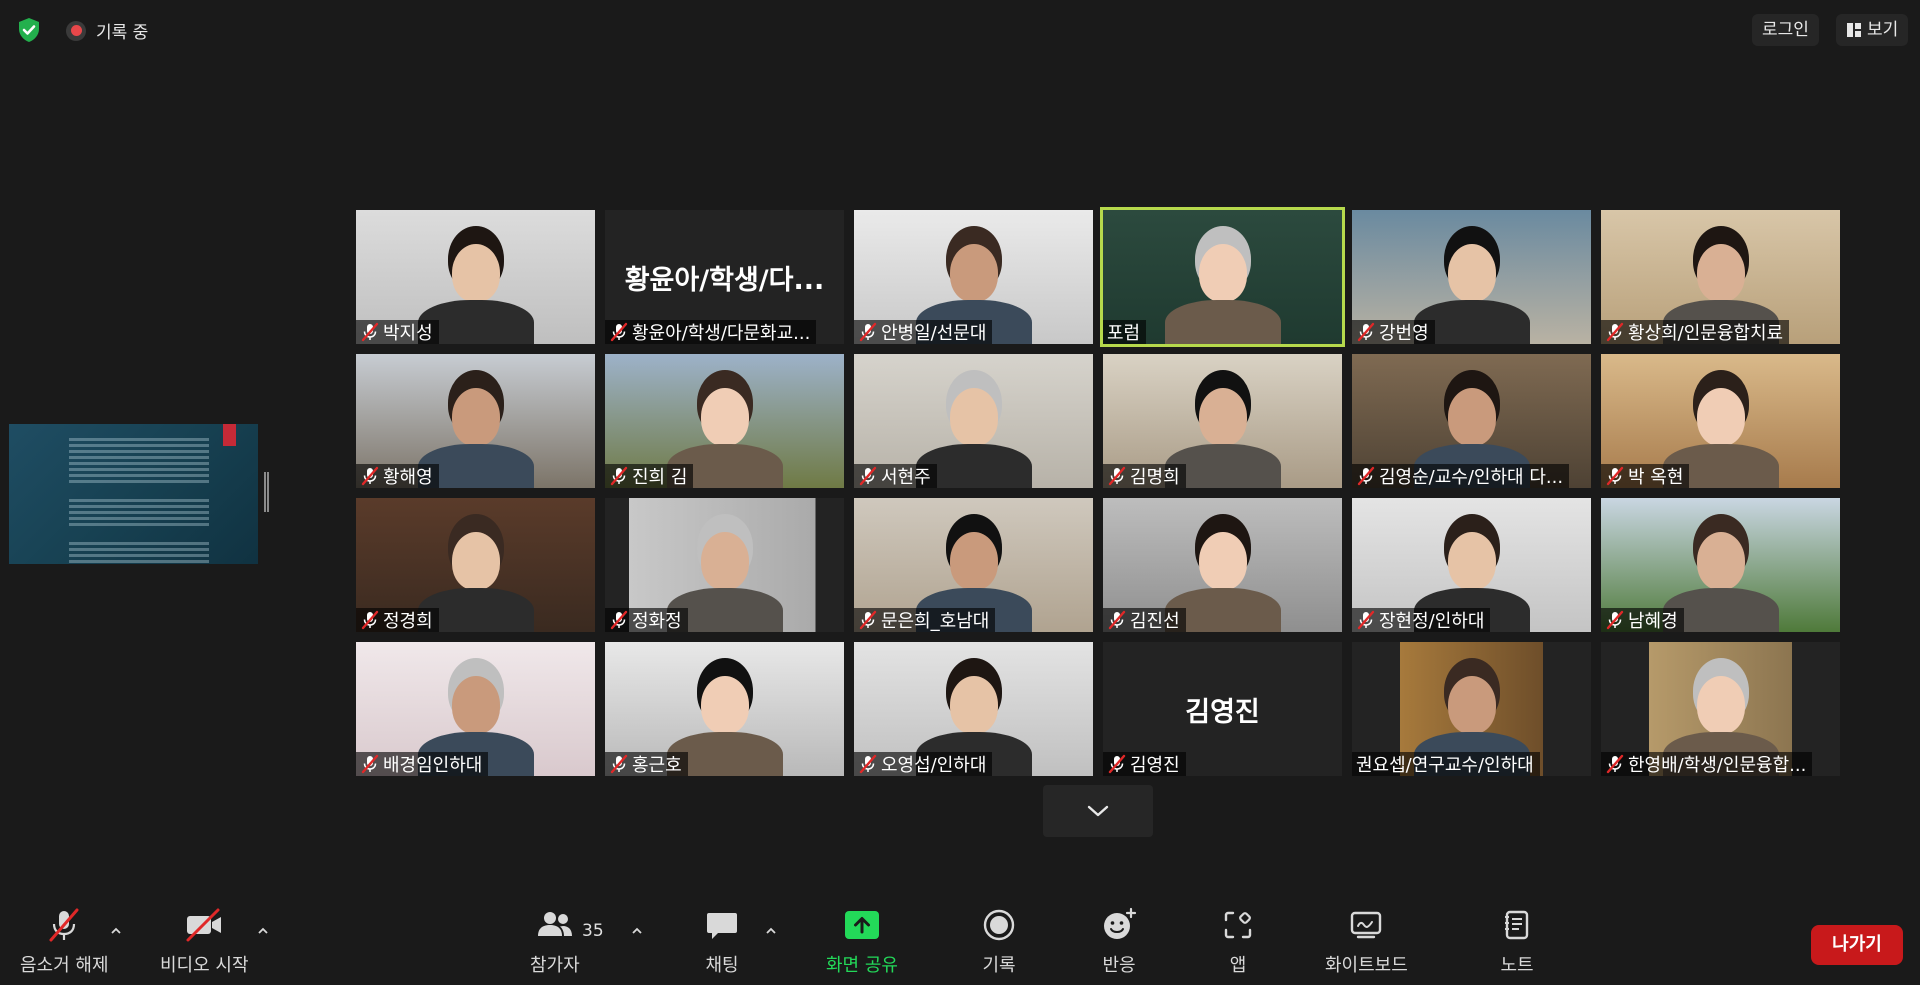 This screenshot has width=1920, height=985. I want to click on participant-tile: 황상희/인문융합치료, so click(1720, 277).